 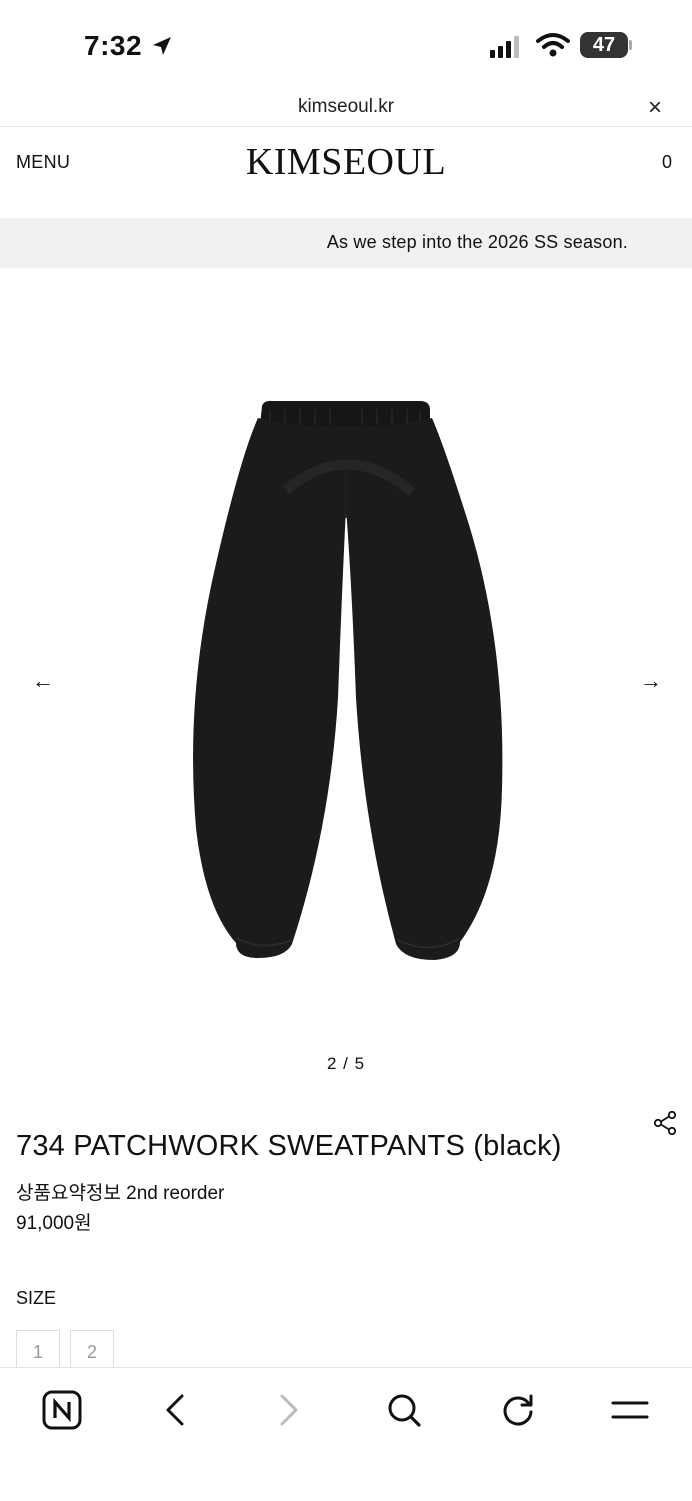 What do you see at coordinates (655, 108) in the screenshot?
I see `close-icon: ×` at bounding box center [655, 108].